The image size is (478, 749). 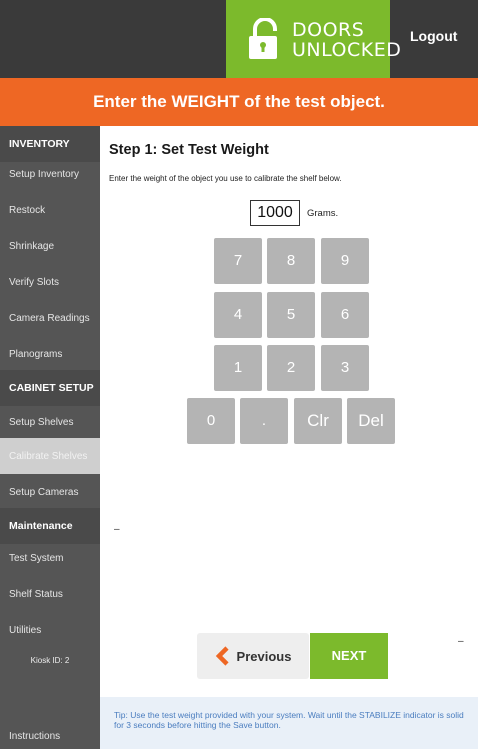 What do you see at coordinates (263, 38) in the screenshot?
I see `lock-icon` at bounding box center [263, 38].